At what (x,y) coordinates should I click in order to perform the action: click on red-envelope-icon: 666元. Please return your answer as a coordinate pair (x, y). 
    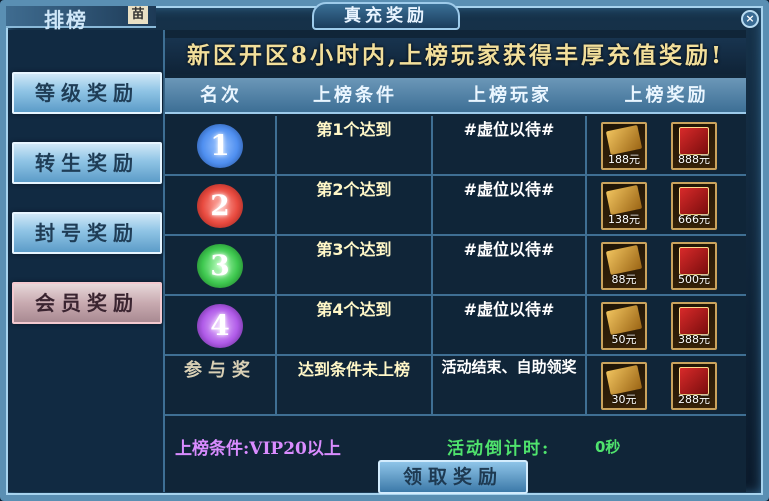
    Looking at the image, I should click on (694, 206).